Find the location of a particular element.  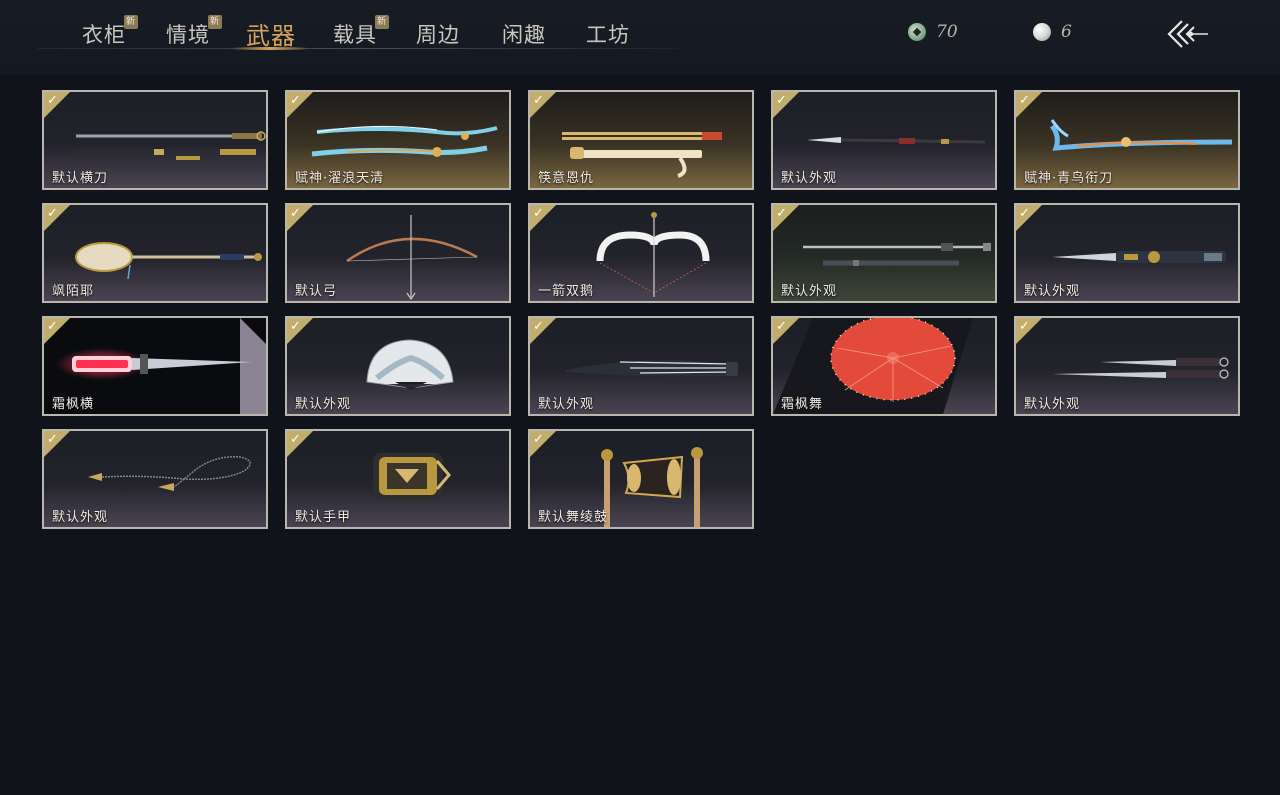

weapon-card: ✓ 筷意恩仇 is located at coordinates (641, 140).